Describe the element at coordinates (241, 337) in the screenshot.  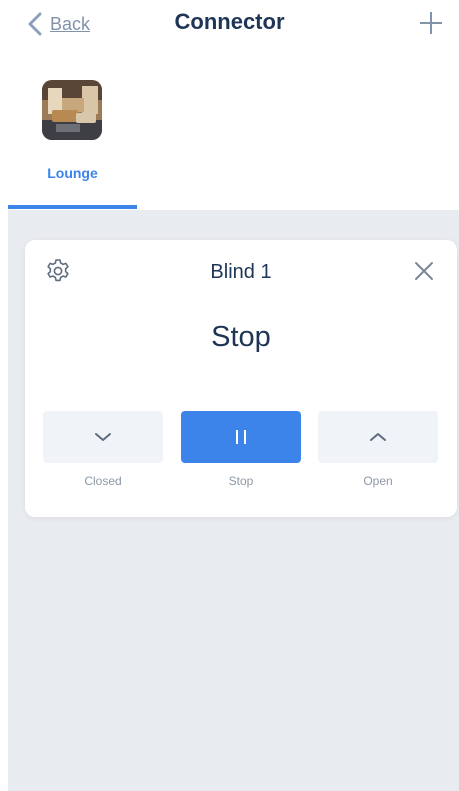
I see `blind-status: Stop` at that location.